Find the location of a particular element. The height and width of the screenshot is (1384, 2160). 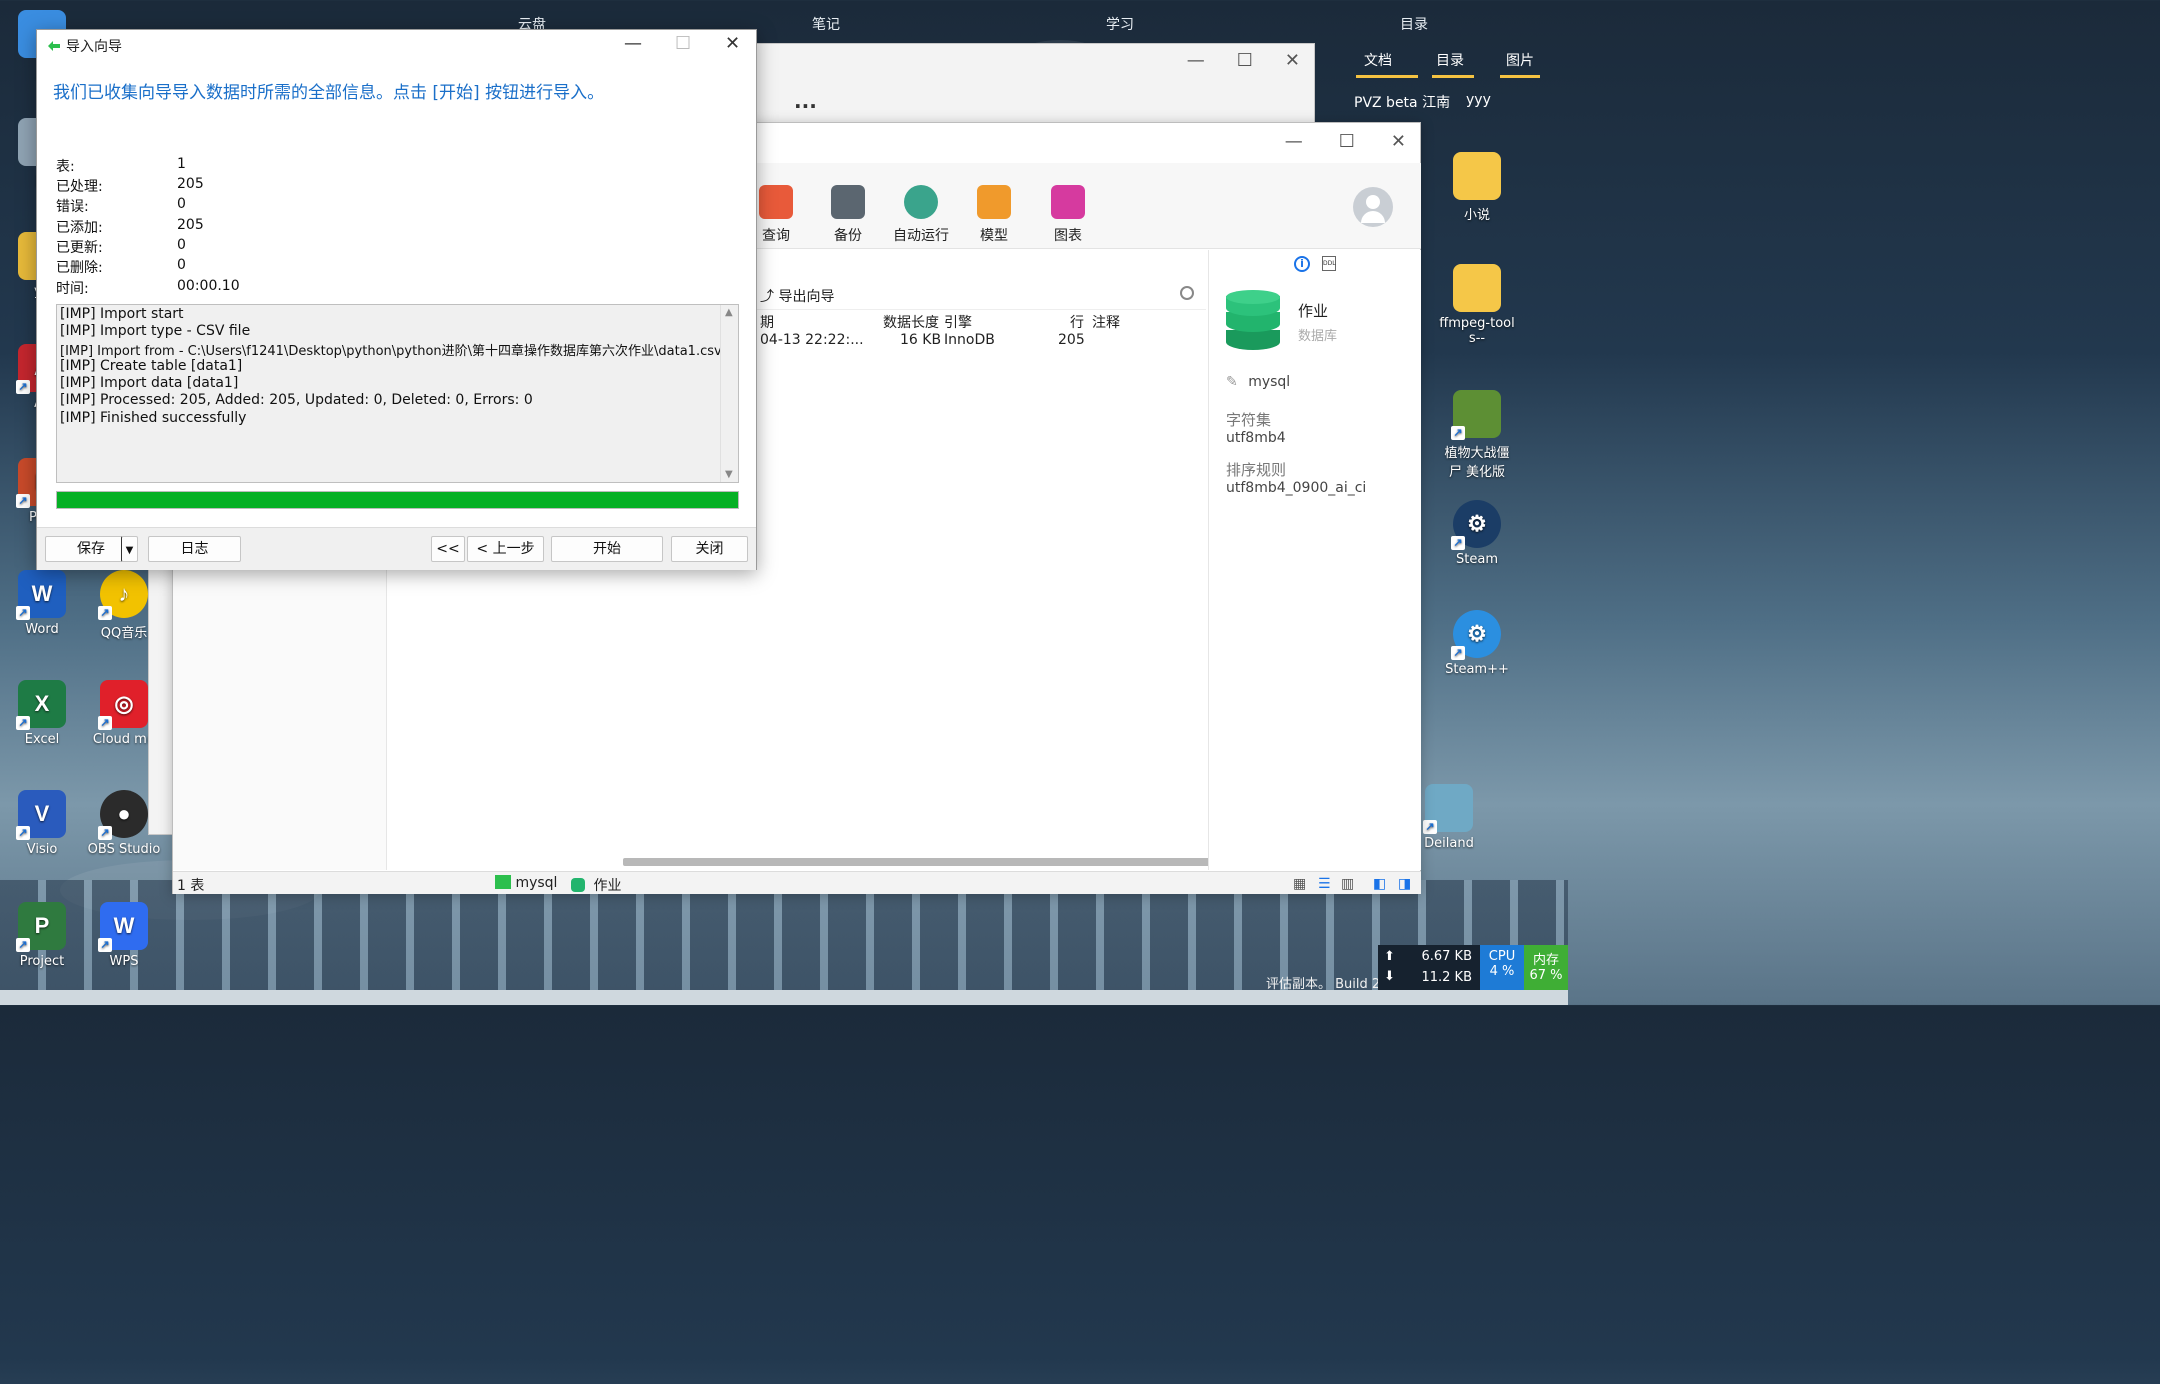

memory-label: 内存 is located at coordinates (1545, 960).